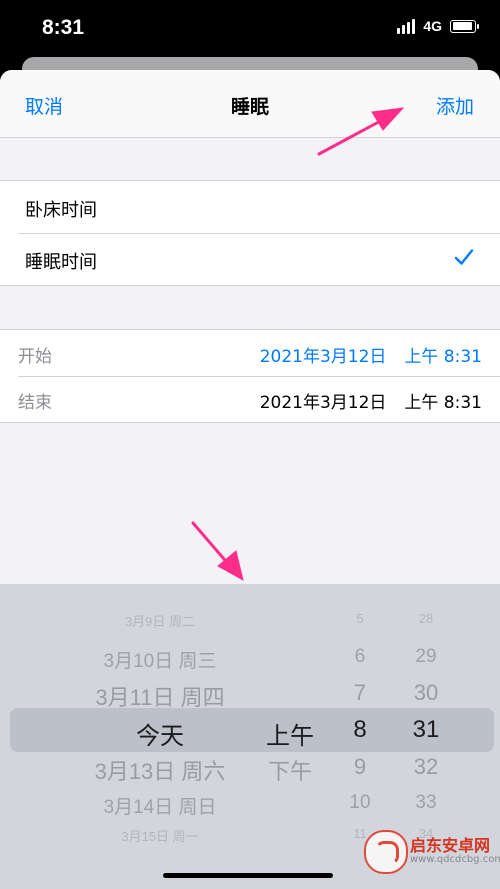  What do you see at coordinates (323, 357) in the screenshot?
I see `start-date: 2021年3月12日` at bounding box center [323, 357].